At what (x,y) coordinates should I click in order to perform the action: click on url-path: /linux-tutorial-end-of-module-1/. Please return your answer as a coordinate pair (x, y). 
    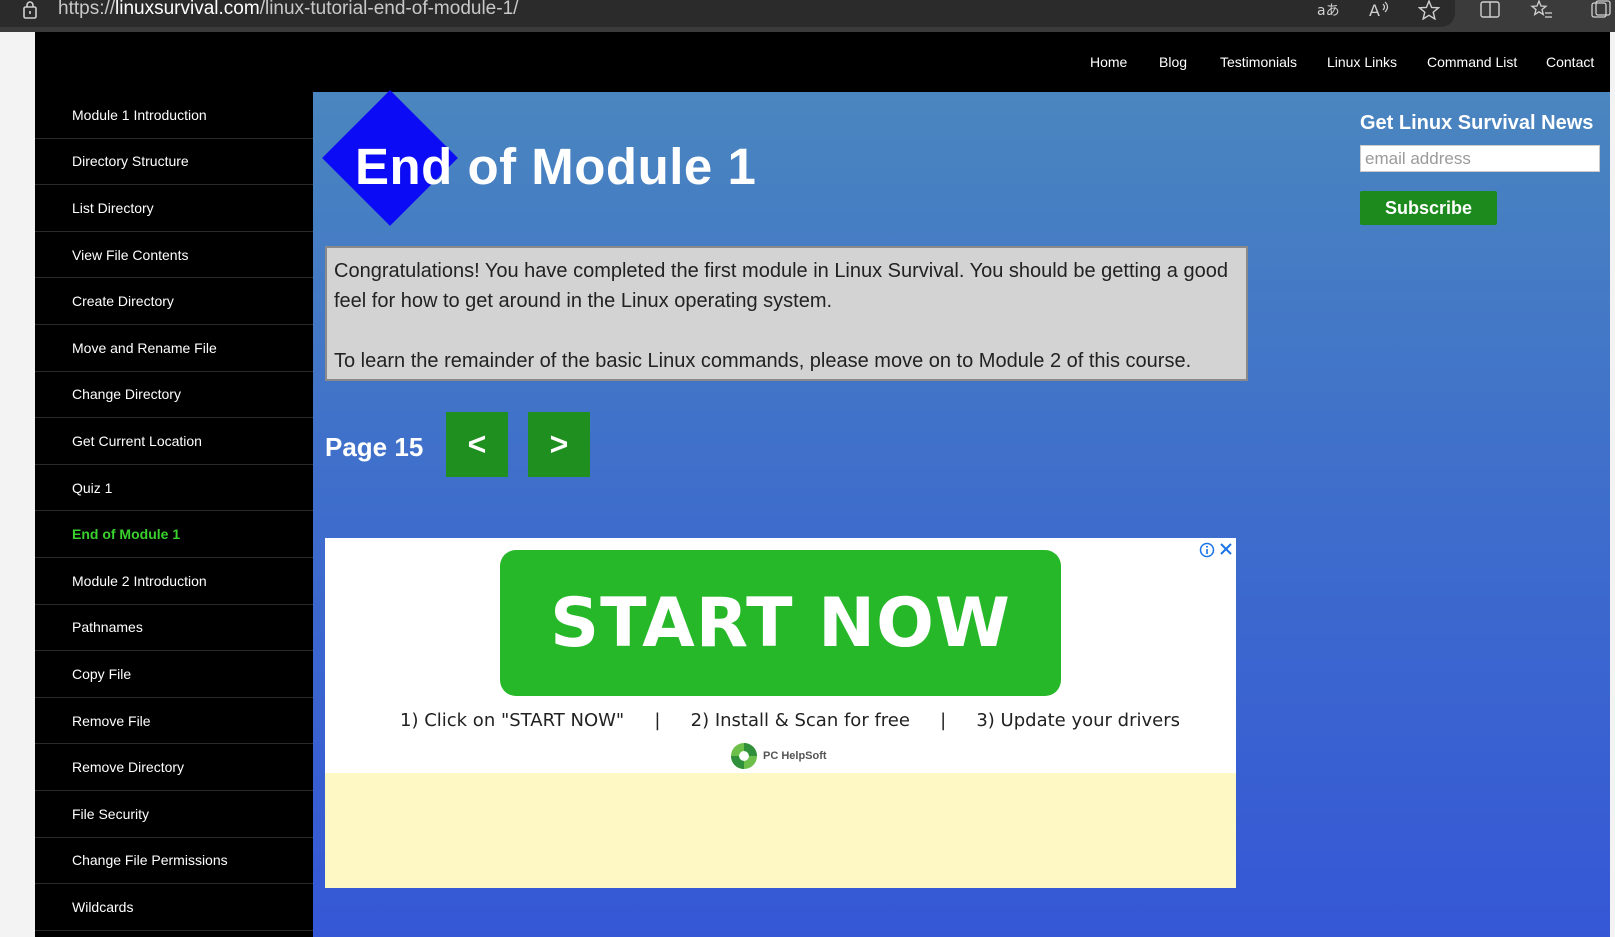
    Looking at the image, I should click on (389, 9).